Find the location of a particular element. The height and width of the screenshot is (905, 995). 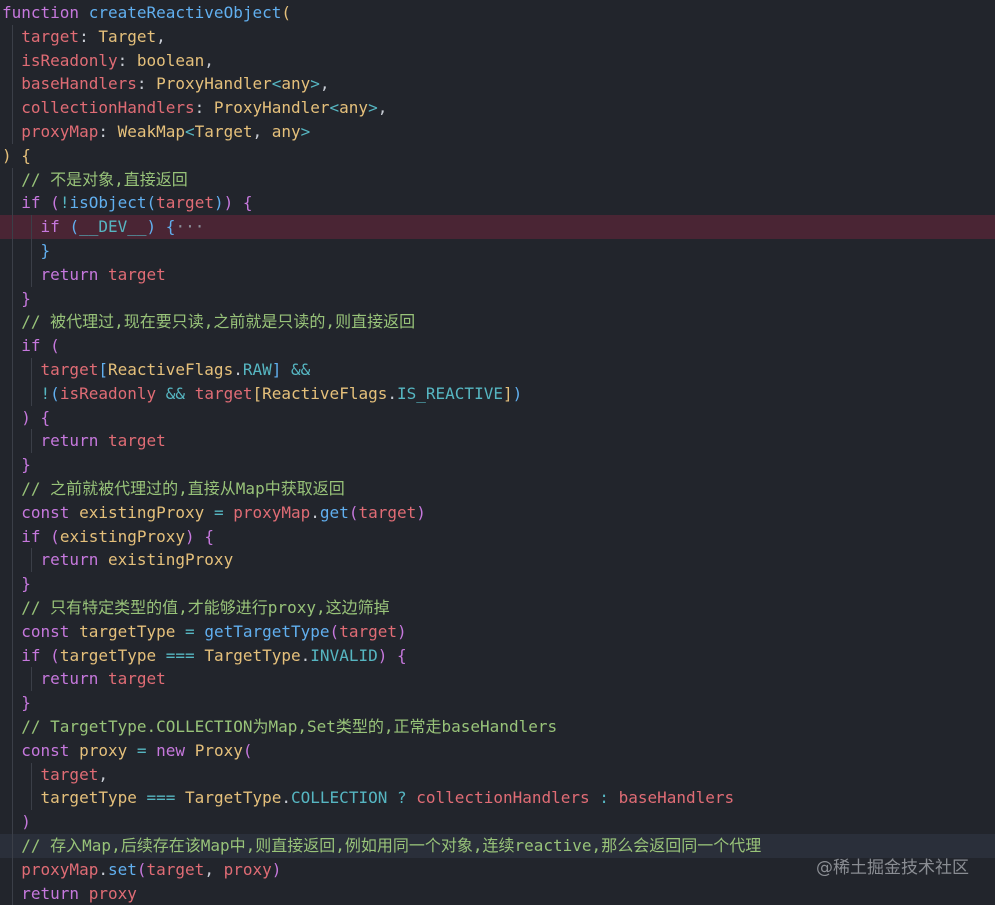

code-token: getTargetType is located at coordinates (267, 631).